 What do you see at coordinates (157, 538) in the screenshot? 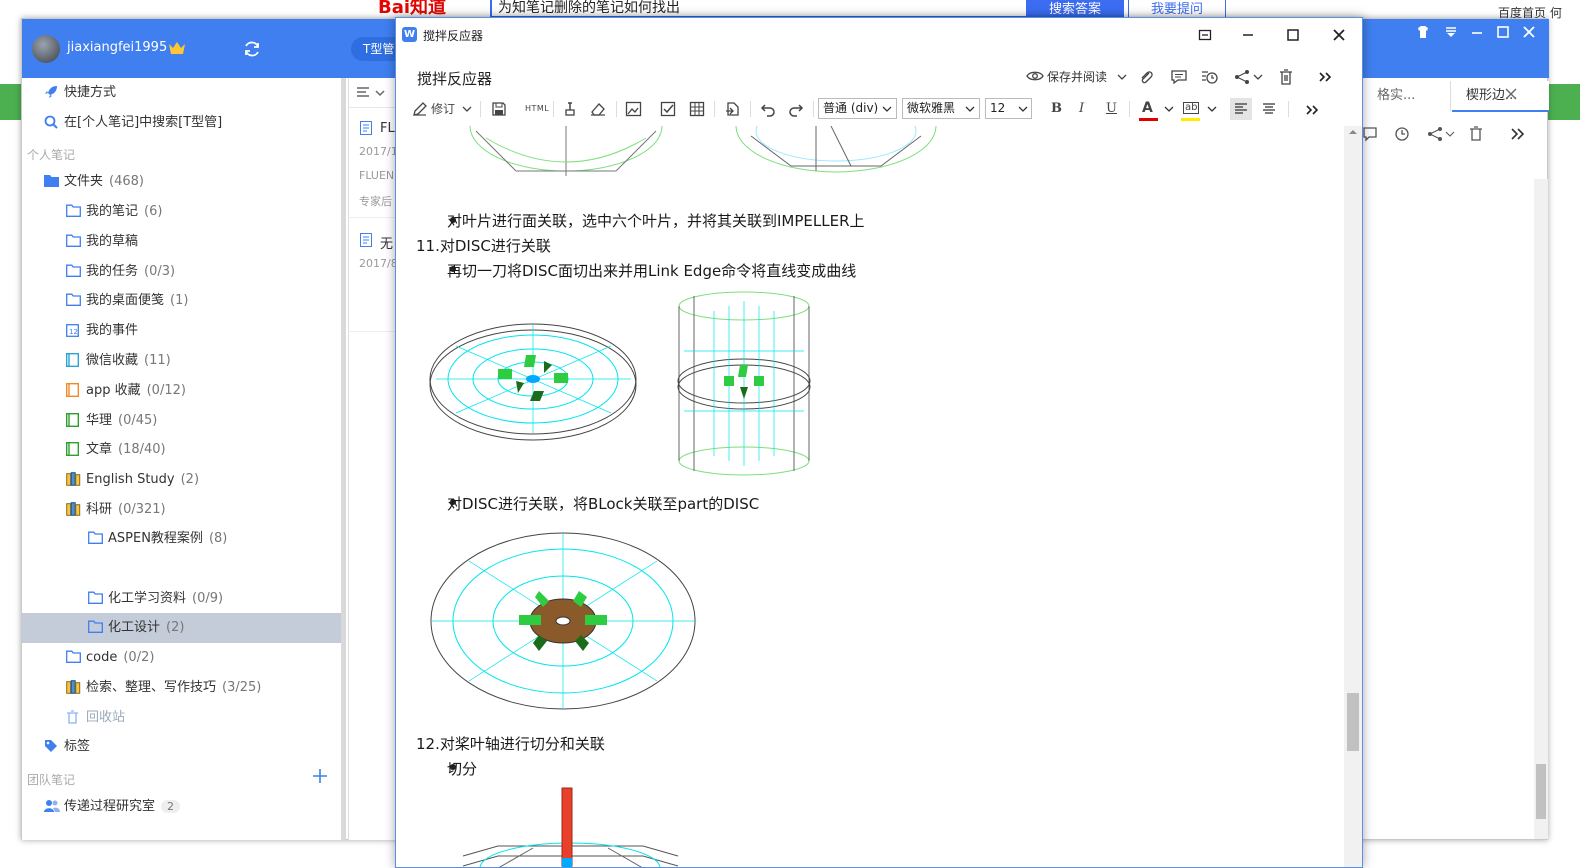
I see `sidebar-research-sub-1: ASPEN教程案例 (8)` at bounding box center [157, 538].